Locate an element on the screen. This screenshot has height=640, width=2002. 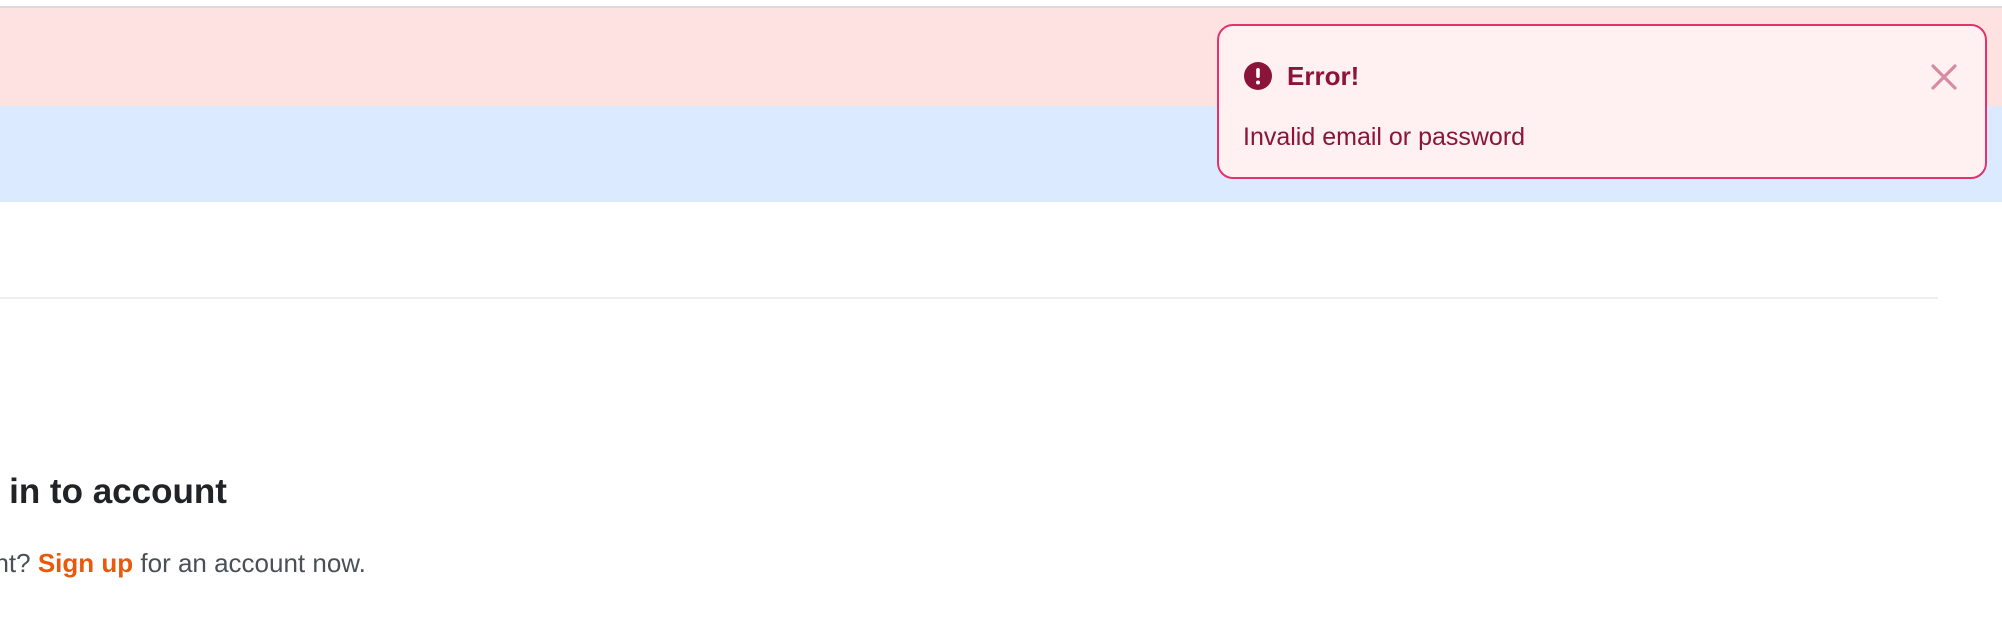
close-icon is located at coordinates (1944, 79).